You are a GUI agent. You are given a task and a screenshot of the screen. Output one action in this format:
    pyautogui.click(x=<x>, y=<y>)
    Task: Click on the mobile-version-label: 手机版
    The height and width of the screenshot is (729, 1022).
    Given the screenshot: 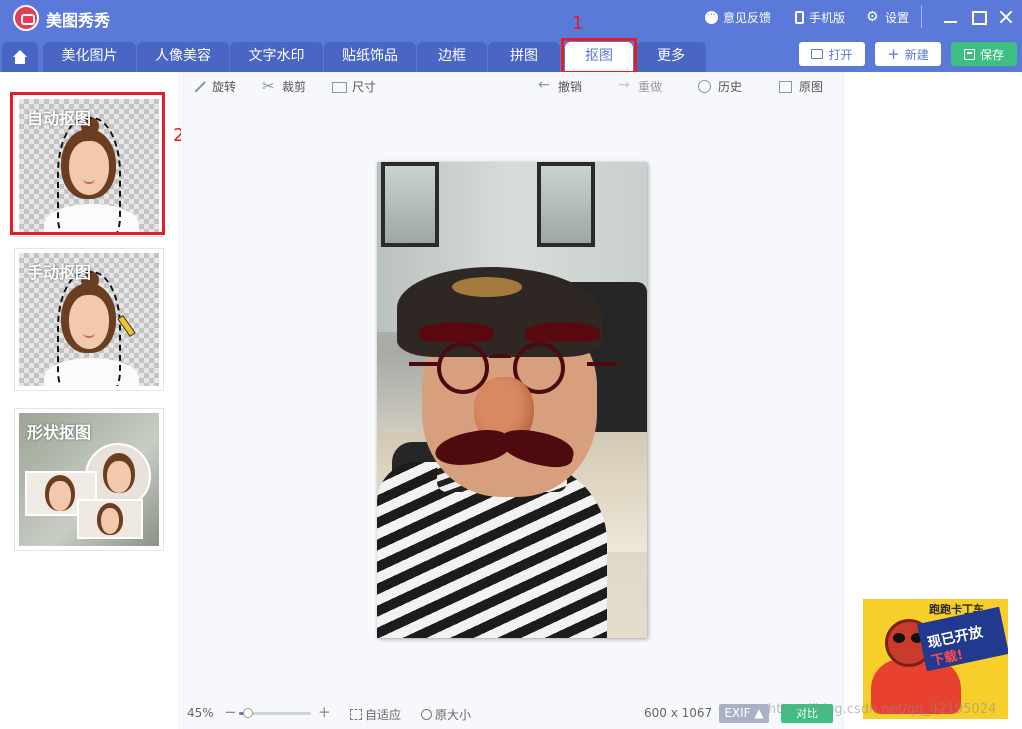 What is the action you would take?
    pyautogui.click(x=827, y=18)
    